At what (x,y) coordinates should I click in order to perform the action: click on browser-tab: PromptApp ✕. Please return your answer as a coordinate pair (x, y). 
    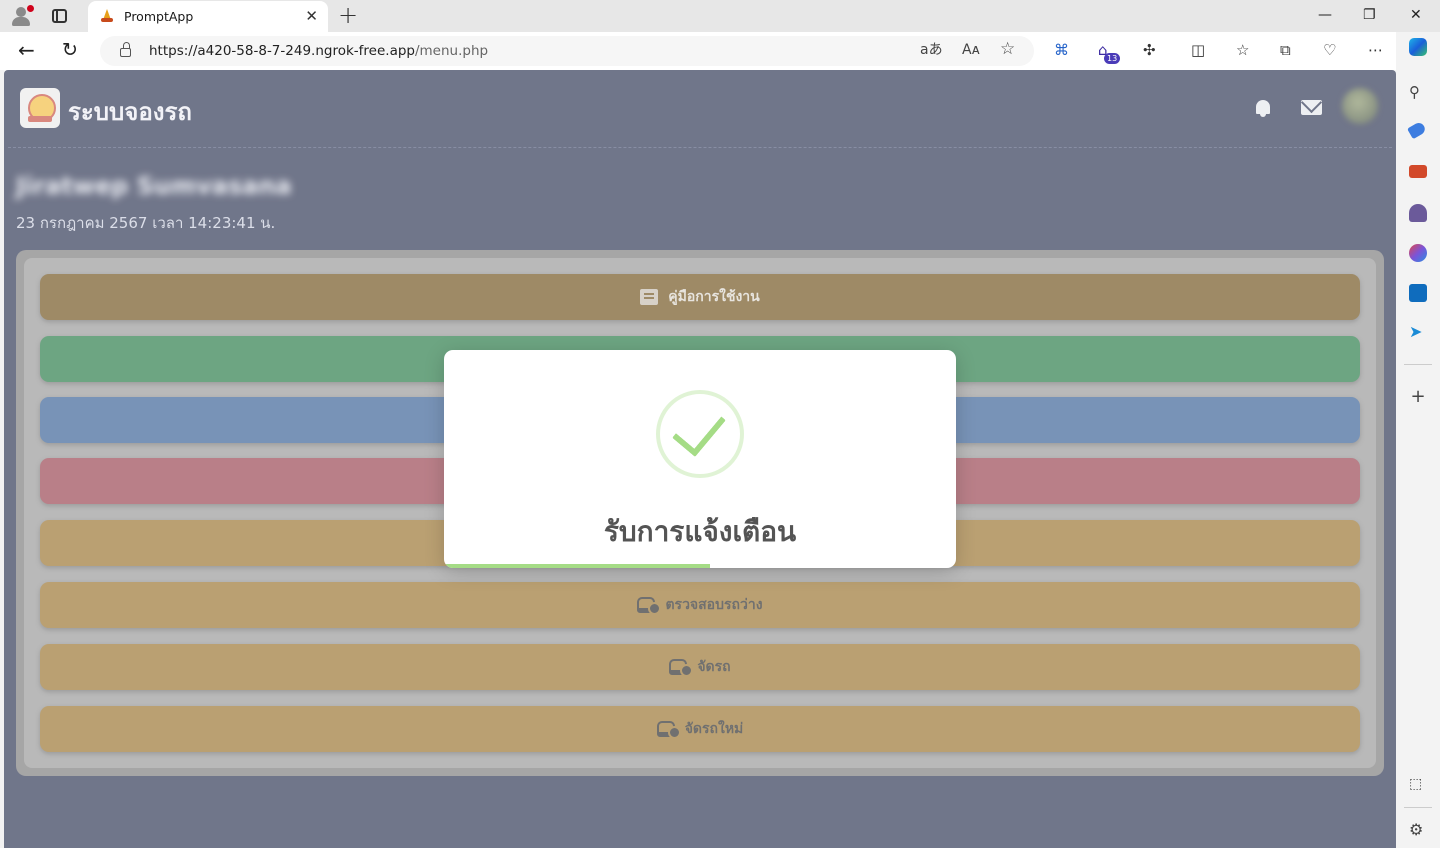
    Looking at the image, I should click on (208, 16).